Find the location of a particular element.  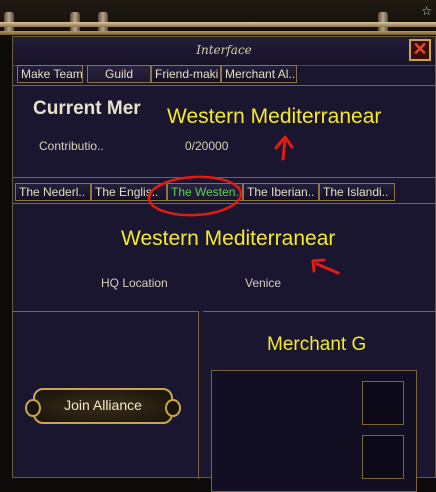

close-button: ✕ is located at coordinates (420, 50).